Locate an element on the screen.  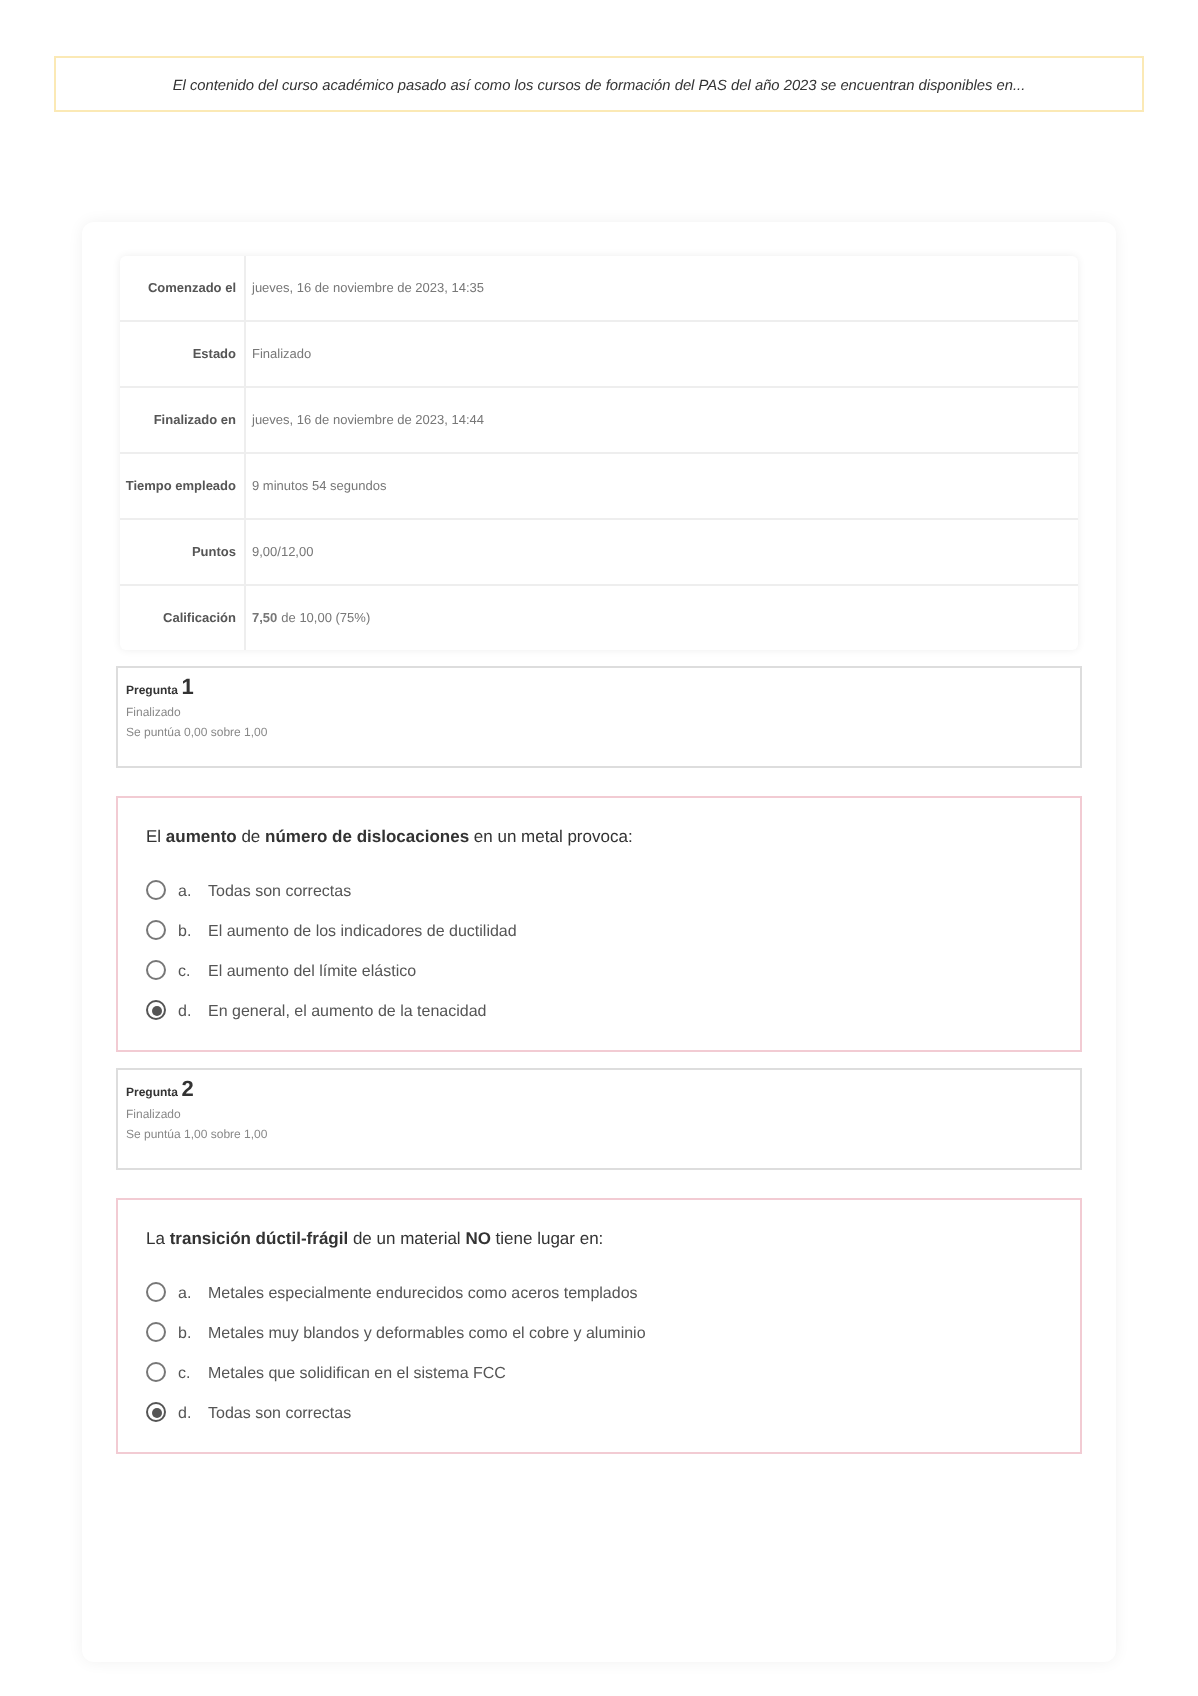
option-text: El aumento del límite elástico is located at coordinates (312, 970).